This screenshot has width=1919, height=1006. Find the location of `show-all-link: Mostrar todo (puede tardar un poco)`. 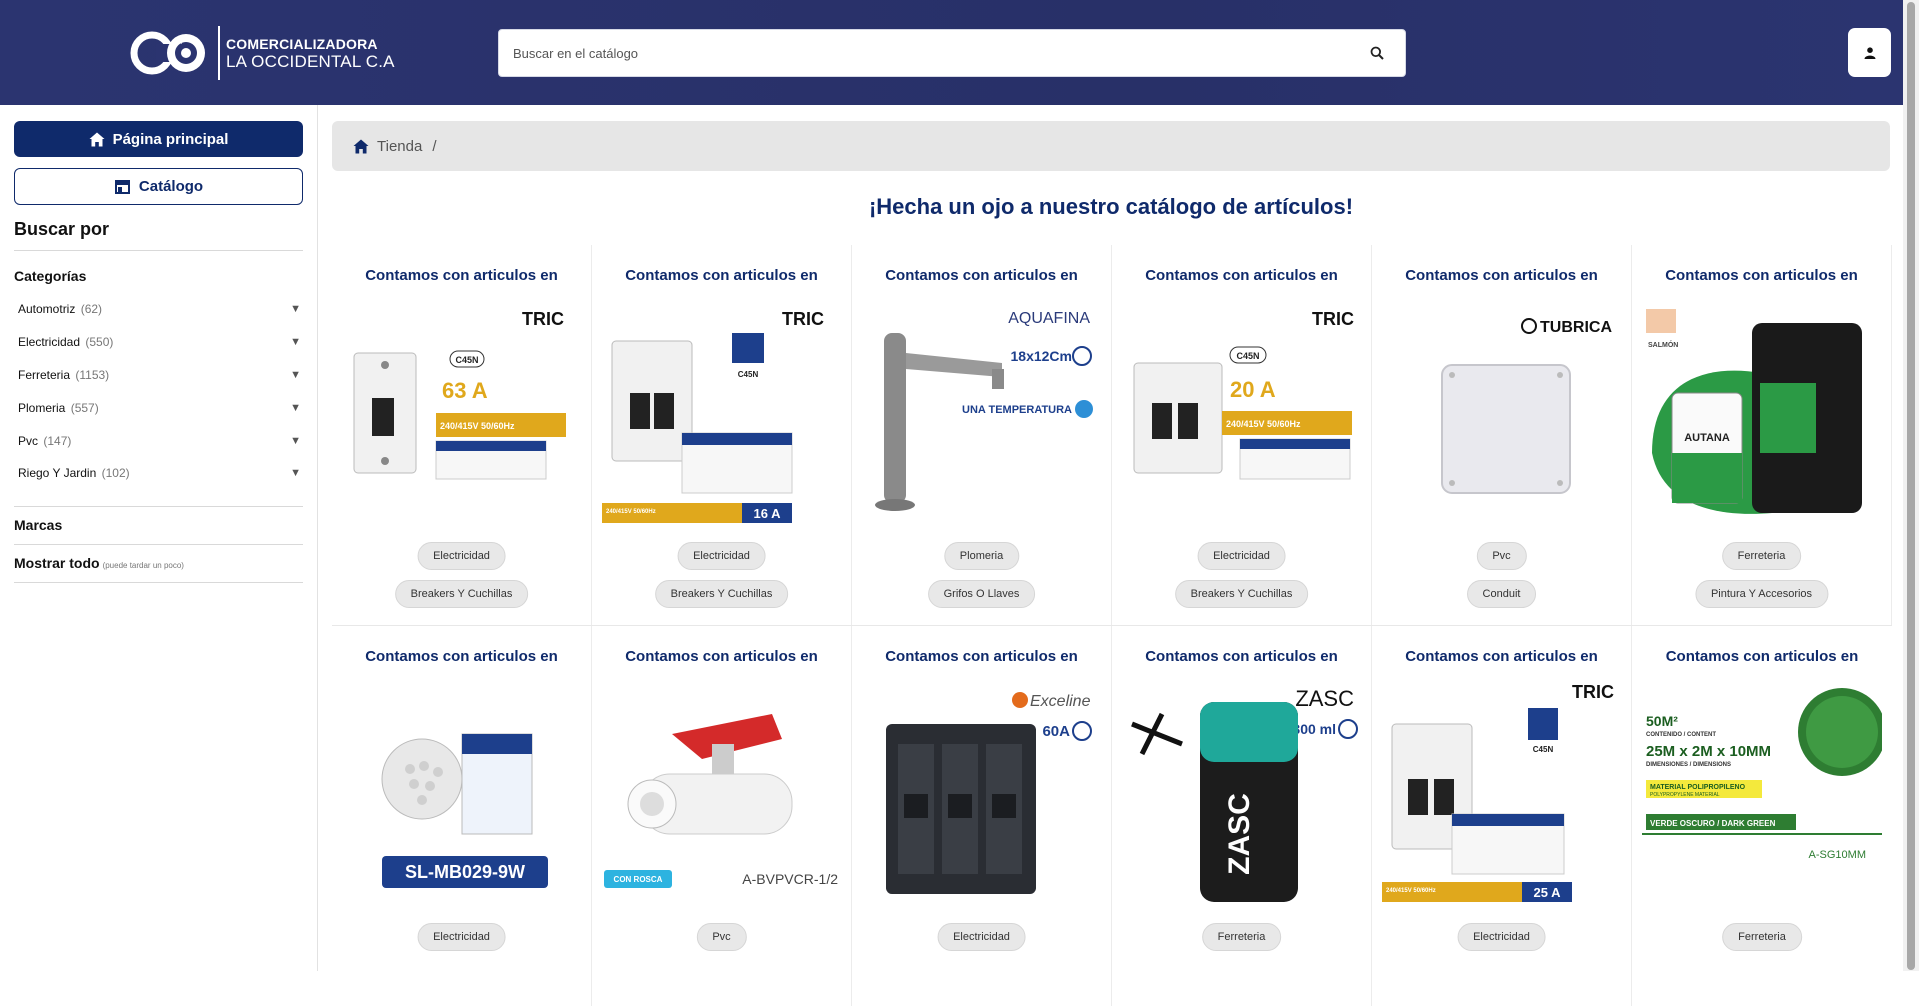

show-all-link: Mostrar todo (puede tardar un poco) is located at coordinates (99, 563).